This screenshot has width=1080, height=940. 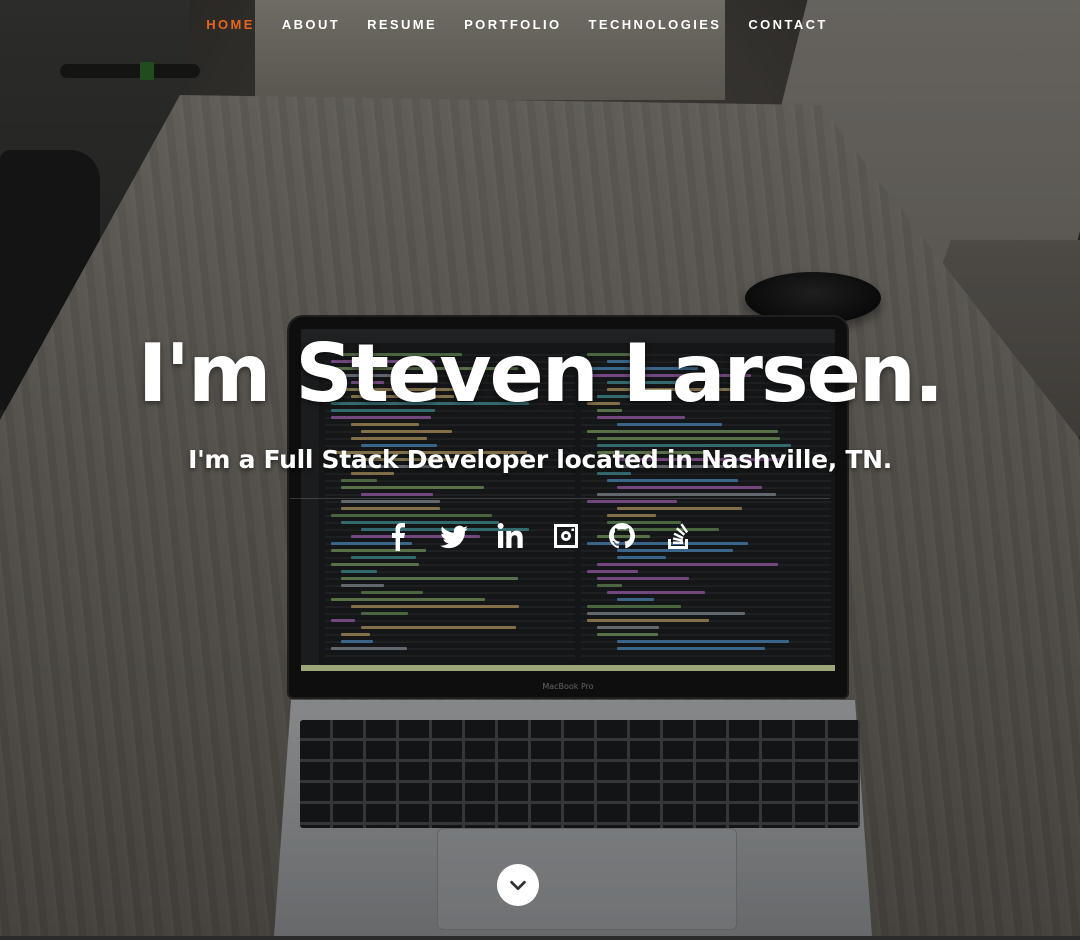 What do you see at coordinates (539, 538) in the screenshot?
I see `social-links` at bounding box center [539, 538].